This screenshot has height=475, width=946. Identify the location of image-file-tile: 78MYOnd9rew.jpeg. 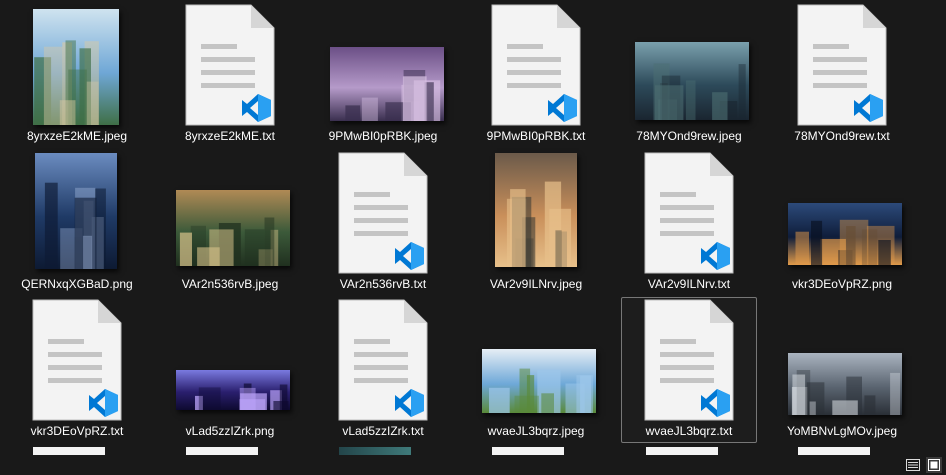
(689, 75).